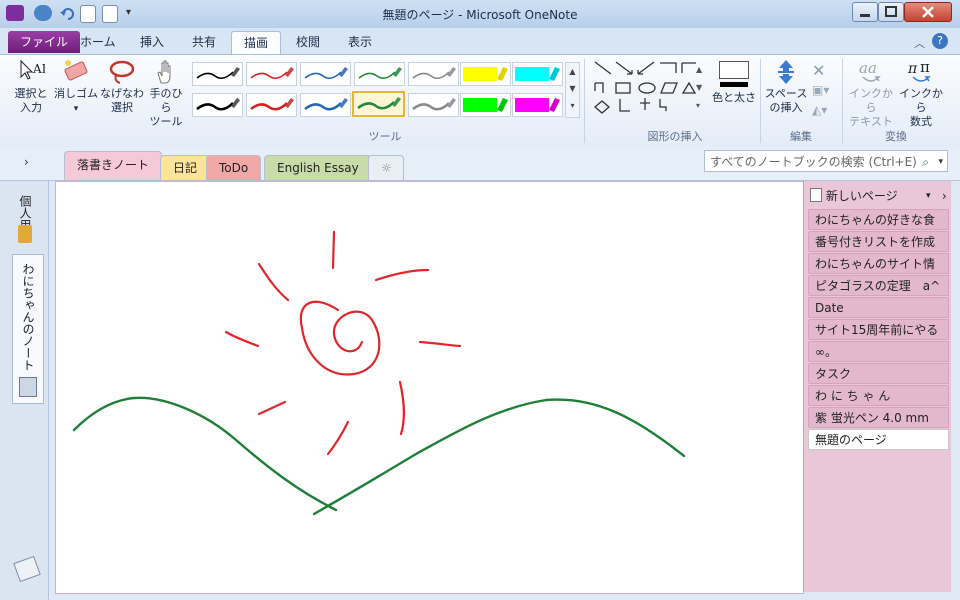 The height and width of the screenshot is (600, 960). I want to click on color-and-thickness-button: 色と太さ, so click(734, 83).